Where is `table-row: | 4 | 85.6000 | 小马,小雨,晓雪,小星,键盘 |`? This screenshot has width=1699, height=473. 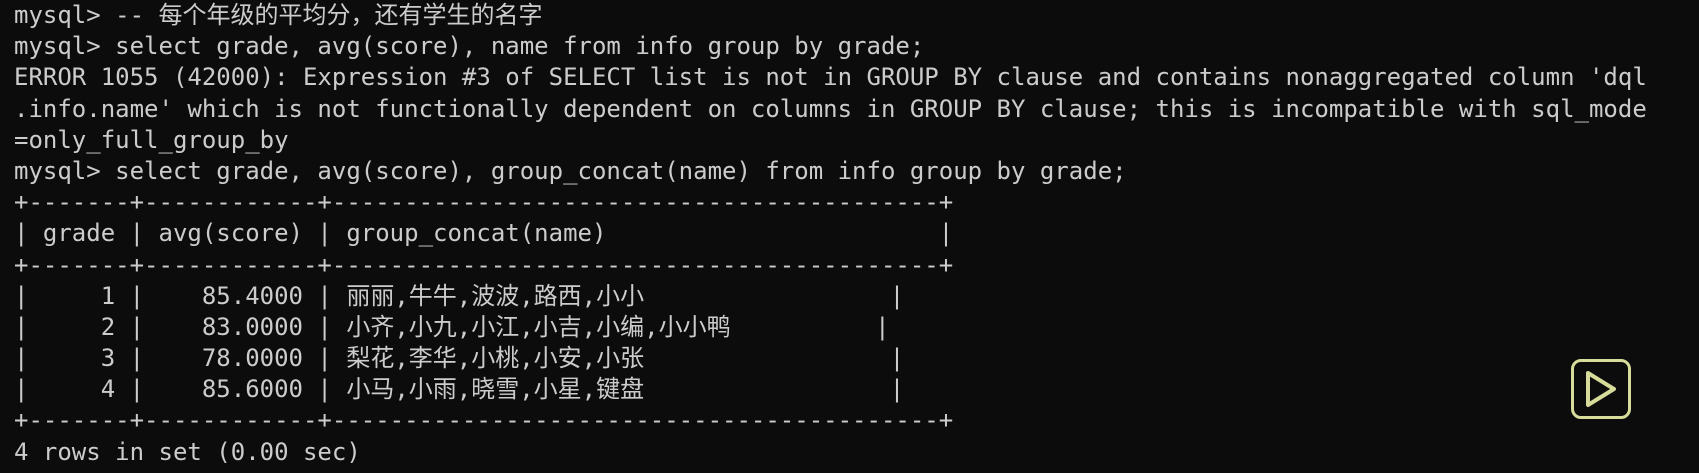
table-row: | 4 | 85.6000 | 小马,小雨,晓雪,小星,键盘 | is located at coordinates (459, 389).